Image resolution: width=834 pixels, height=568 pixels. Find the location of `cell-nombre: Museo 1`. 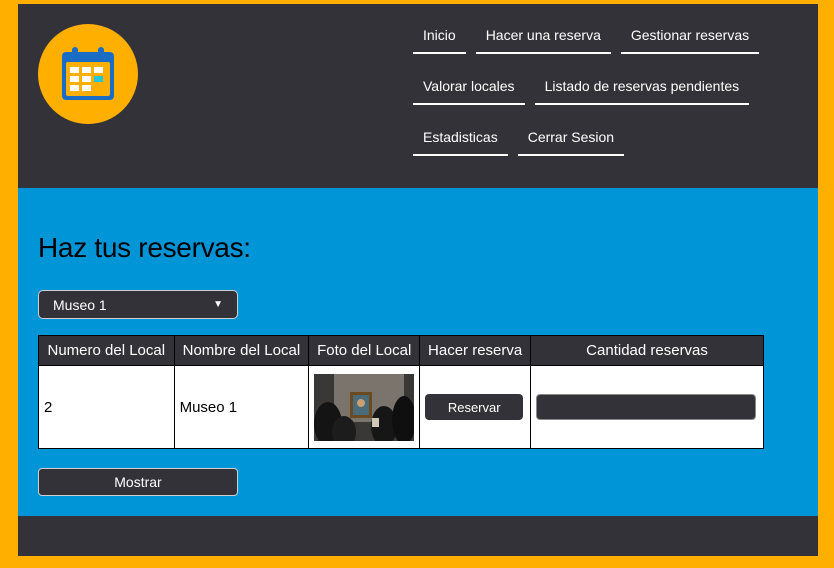

cell-nombre: Museo 1 is located at coordinates (241, 407).